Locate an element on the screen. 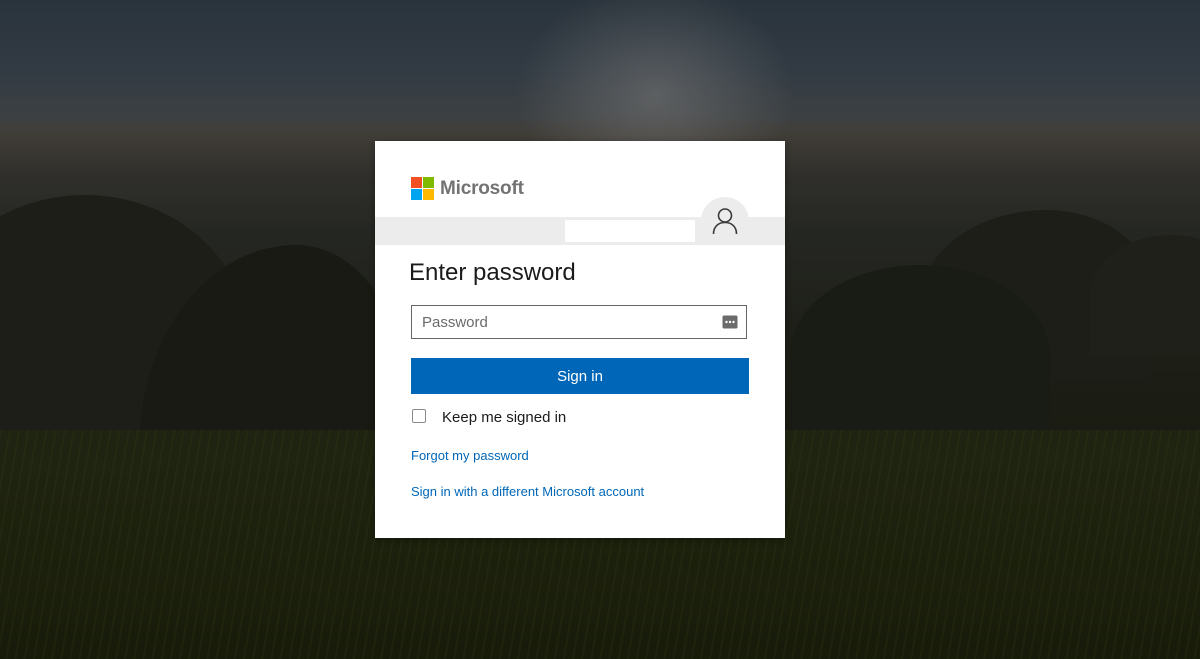  logo-square-yellow is located at coordinates (428, 194).